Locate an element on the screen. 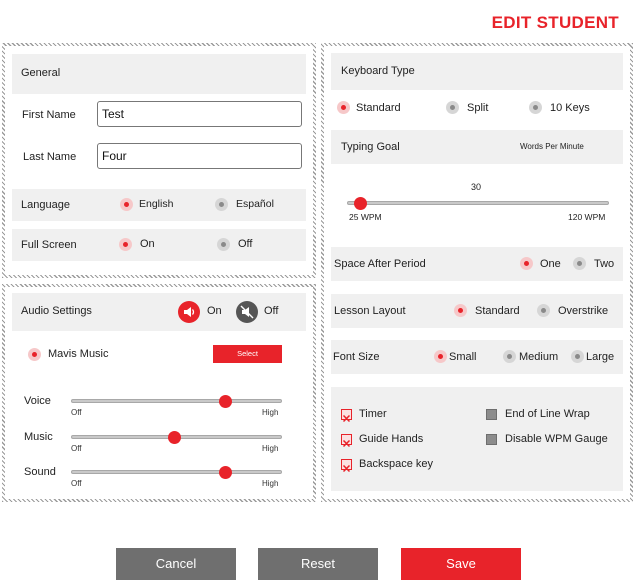  guide-hands-checkbox is located at coordinates (346, 441).